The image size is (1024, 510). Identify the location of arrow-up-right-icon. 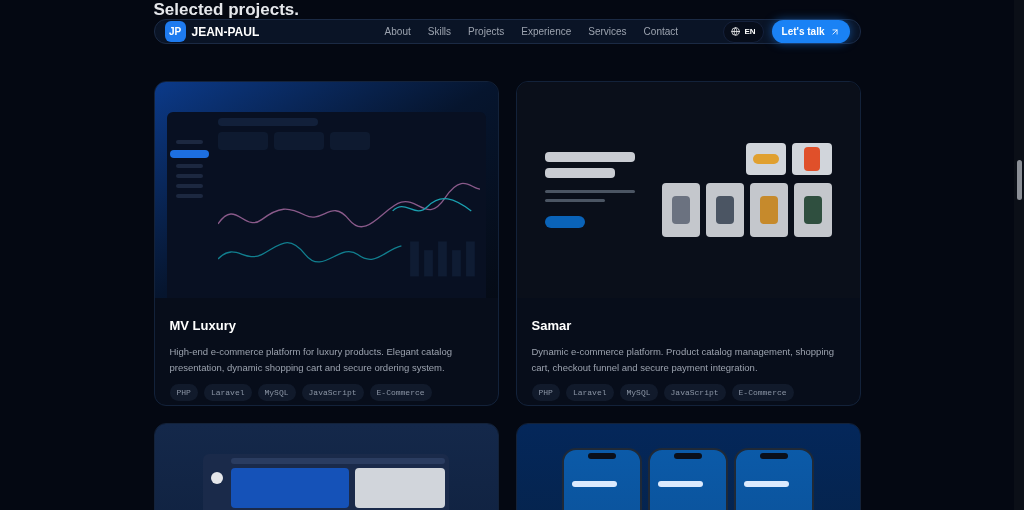
(834, 31).